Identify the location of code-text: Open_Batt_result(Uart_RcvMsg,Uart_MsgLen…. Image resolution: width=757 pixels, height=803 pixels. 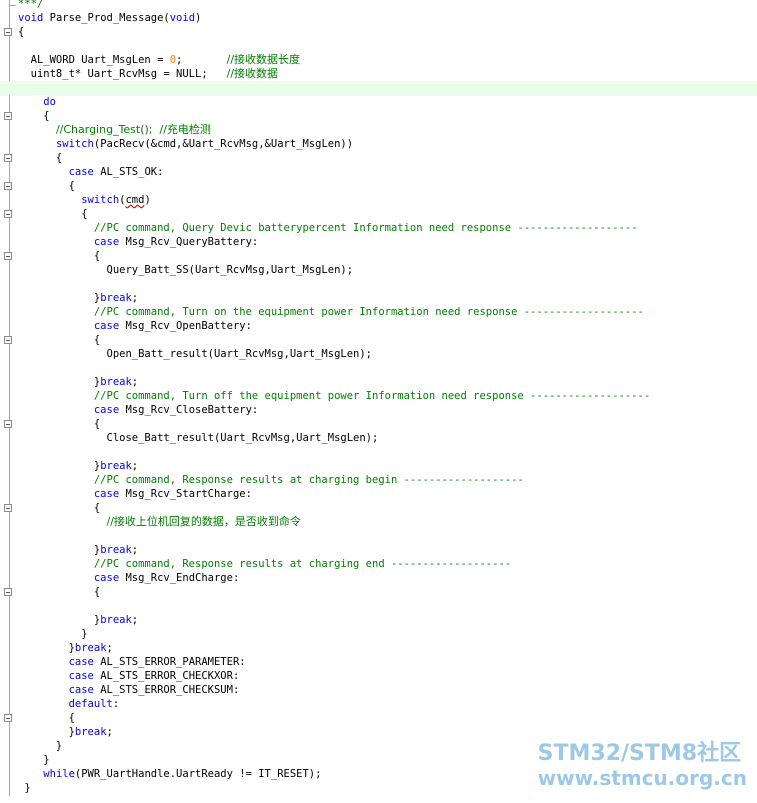
(195, 354).